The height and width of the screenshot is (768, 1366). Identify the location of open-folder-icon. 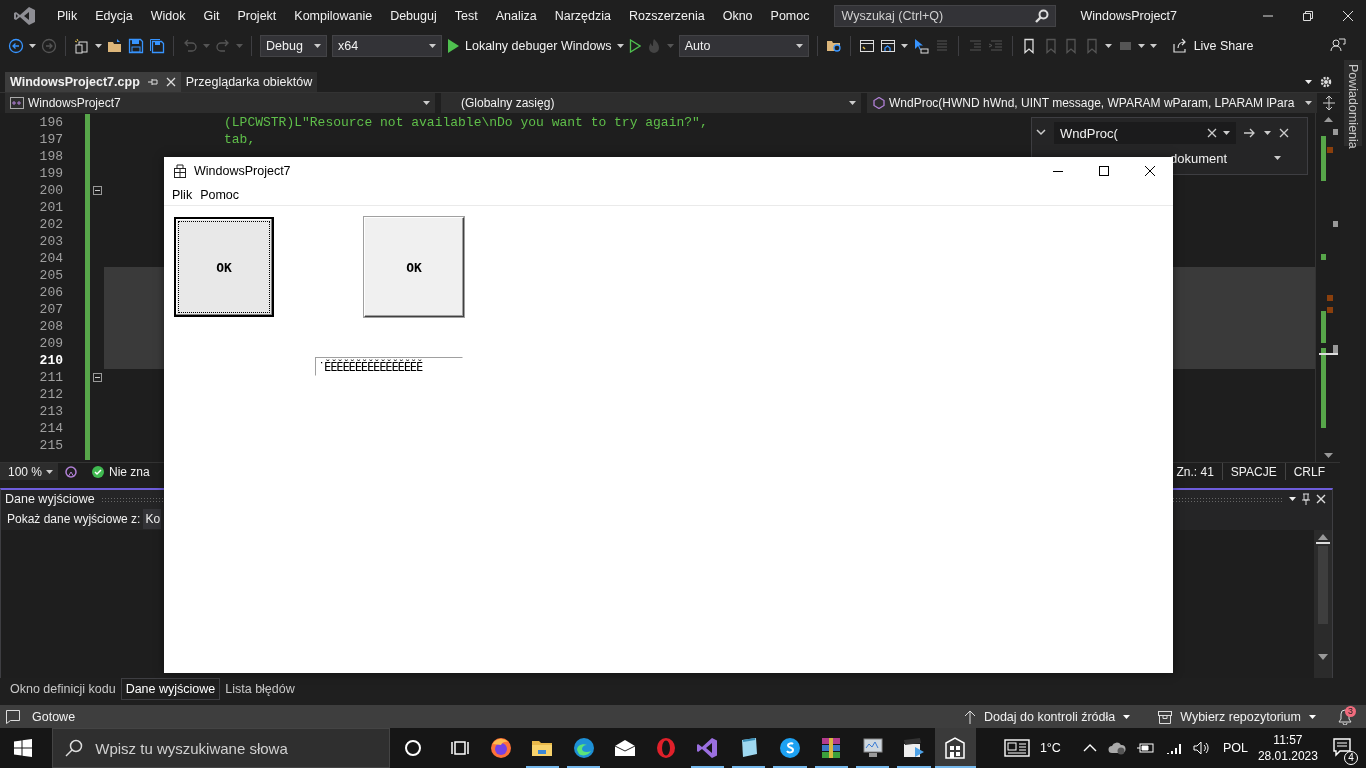
(115, 46).